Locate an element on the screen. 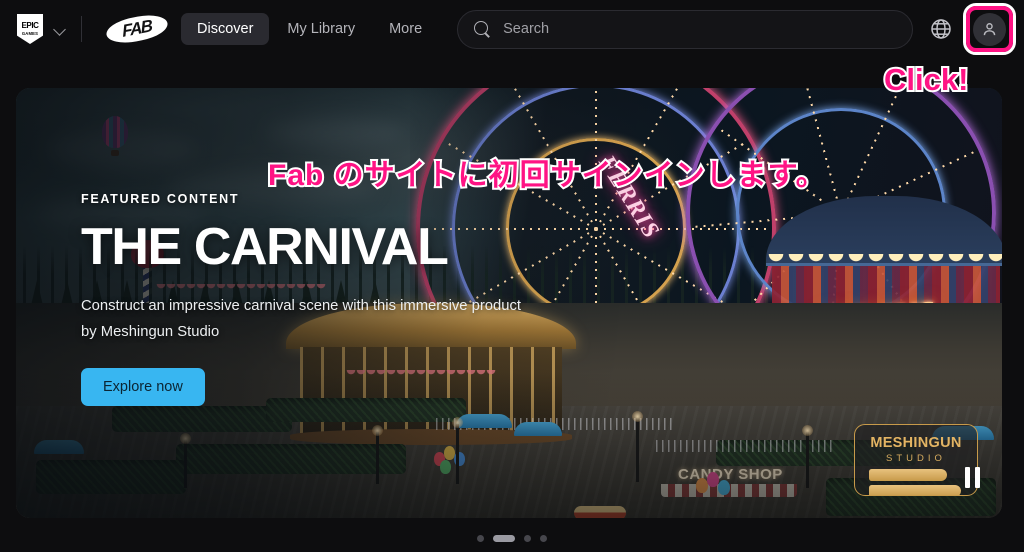 Image resolution: width=1024 pixels, height=552 pixels. chevron-down-icon is located at coordinates (60, 29).